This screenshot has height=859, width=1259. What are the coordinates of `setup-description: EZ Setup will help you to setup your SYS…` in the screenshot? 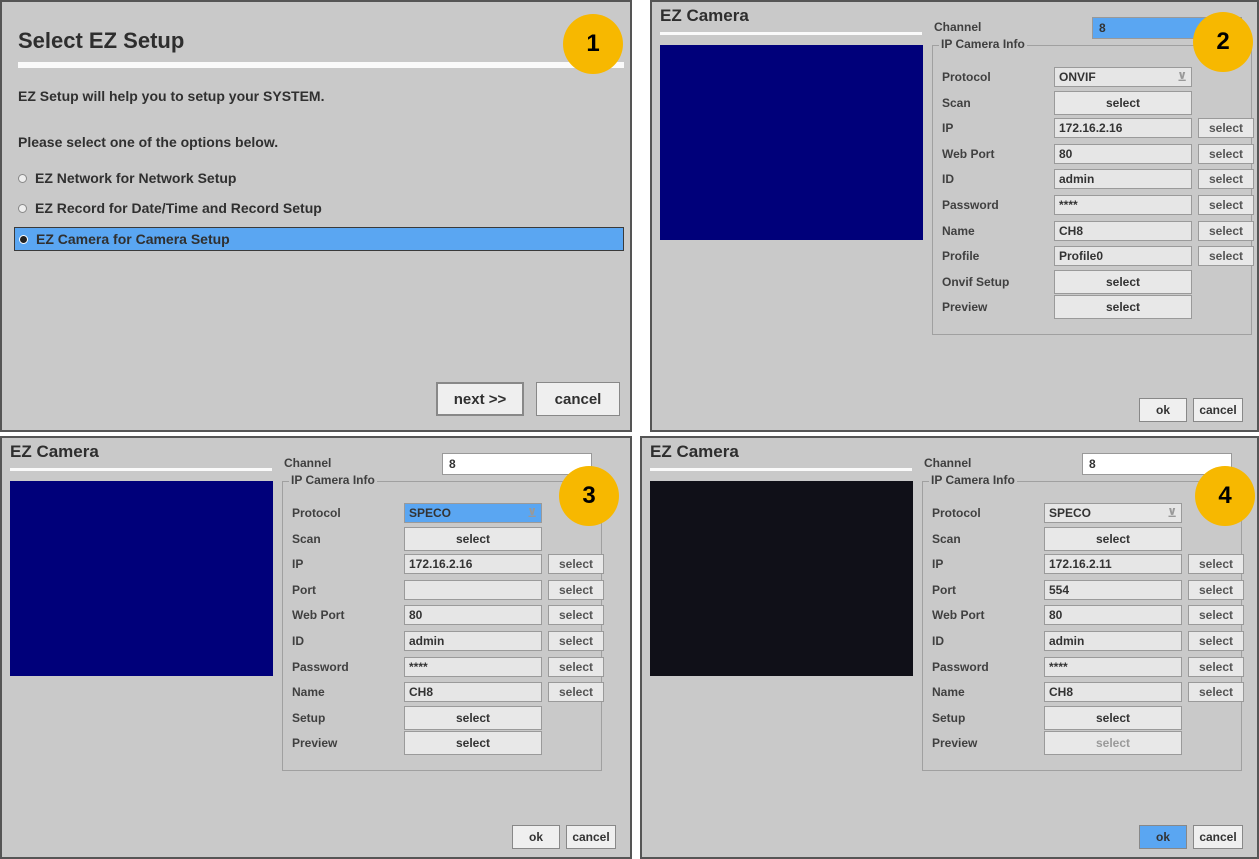 It's located at (171, 96).